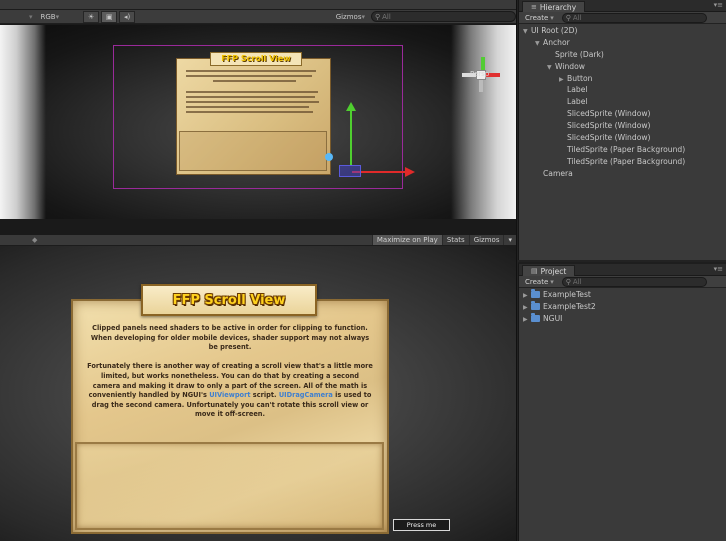  What do you see at coordinates (558, 7) in the screenshot?
I see `tab-hierarchy-label: Hierarchy` at bounding box center [558, 7].